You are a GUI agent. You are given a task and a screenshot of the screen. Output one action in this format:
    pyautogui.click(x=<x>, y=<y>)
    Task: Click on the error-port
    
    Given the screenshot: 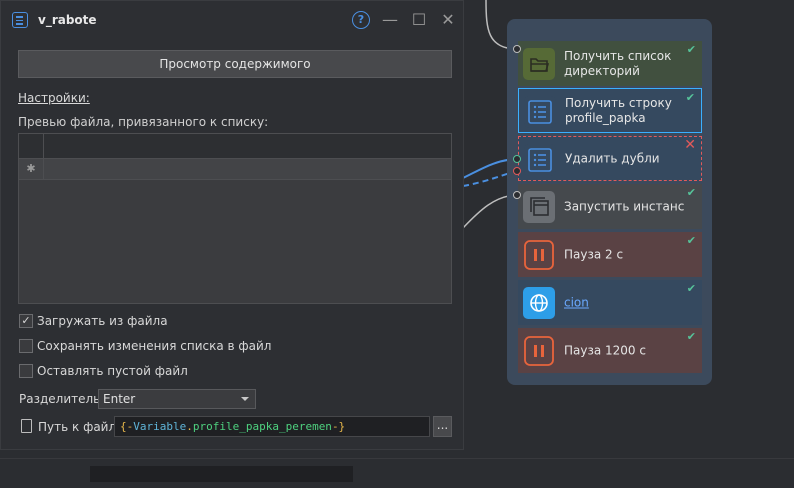 What is the action you would take?
    pyautogui.click(x=517, y=171)
    